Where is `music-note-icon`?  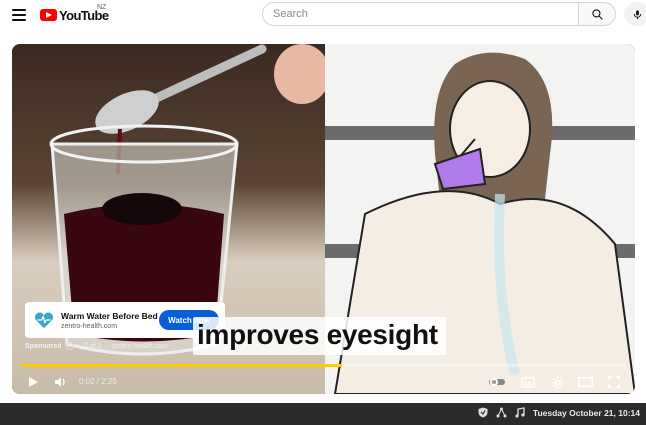
music-note-icon is located at coordinates (520, 412).